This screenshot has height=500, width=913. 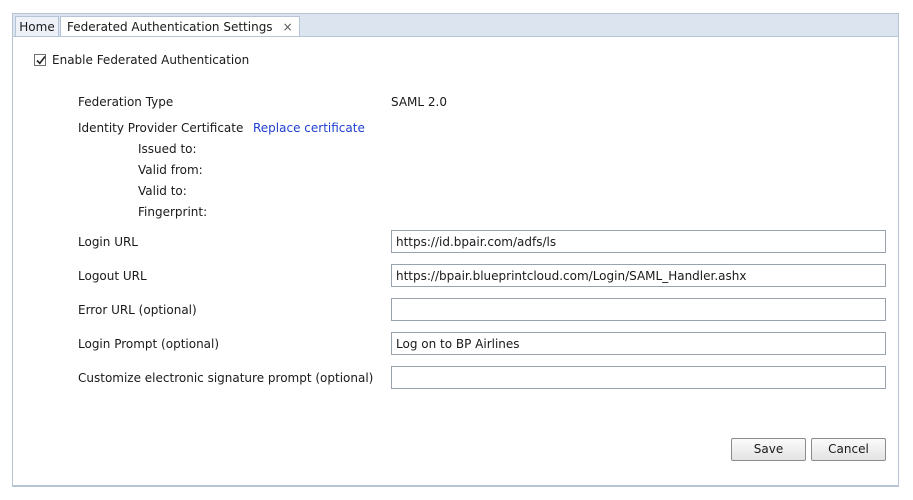 What do you see at coordinates (455, 26) in the screenshot?
I see `tab-bar: Home Federated Authentication Settings ×` at bounding box center [455, 26].